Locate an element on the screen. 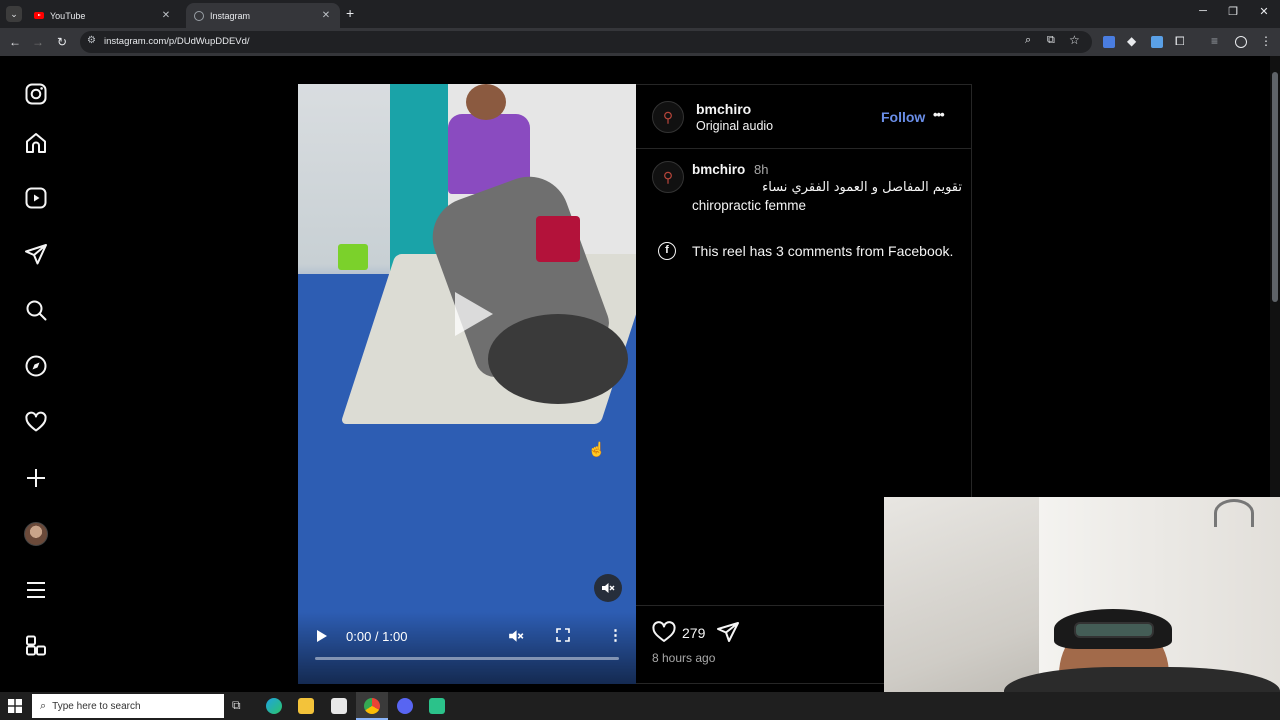 The height and width of the screenshot is (720, 1280). tab-youtube: YouTube ✕ is located at coordinates (103, 15).